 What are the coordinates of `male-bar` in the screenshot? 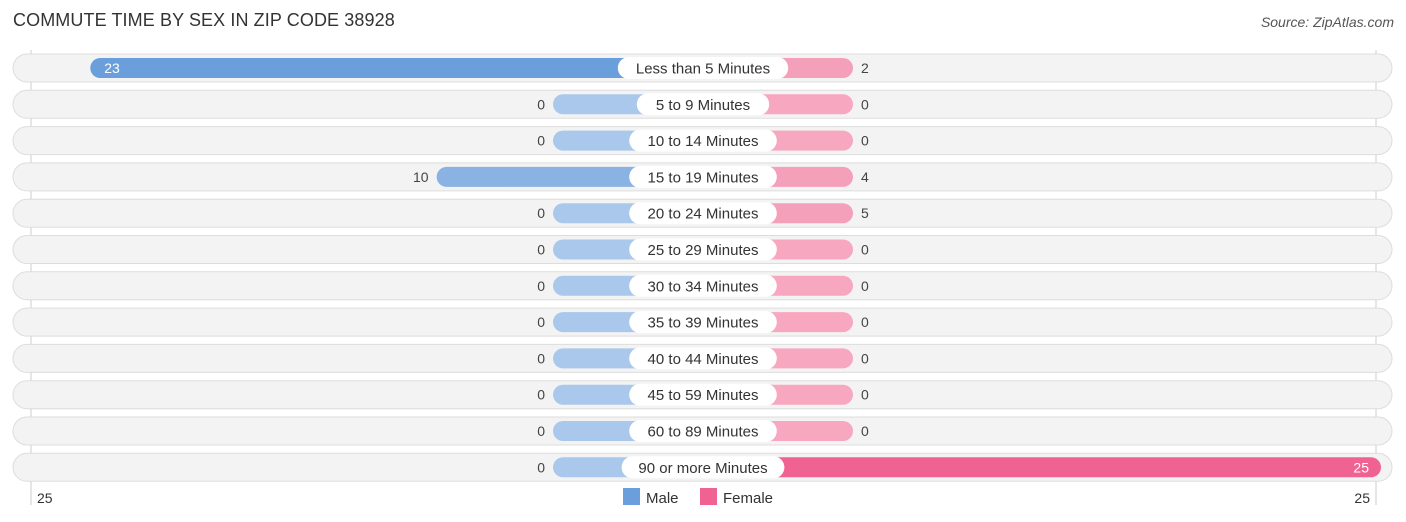 It's located at (396, 68).